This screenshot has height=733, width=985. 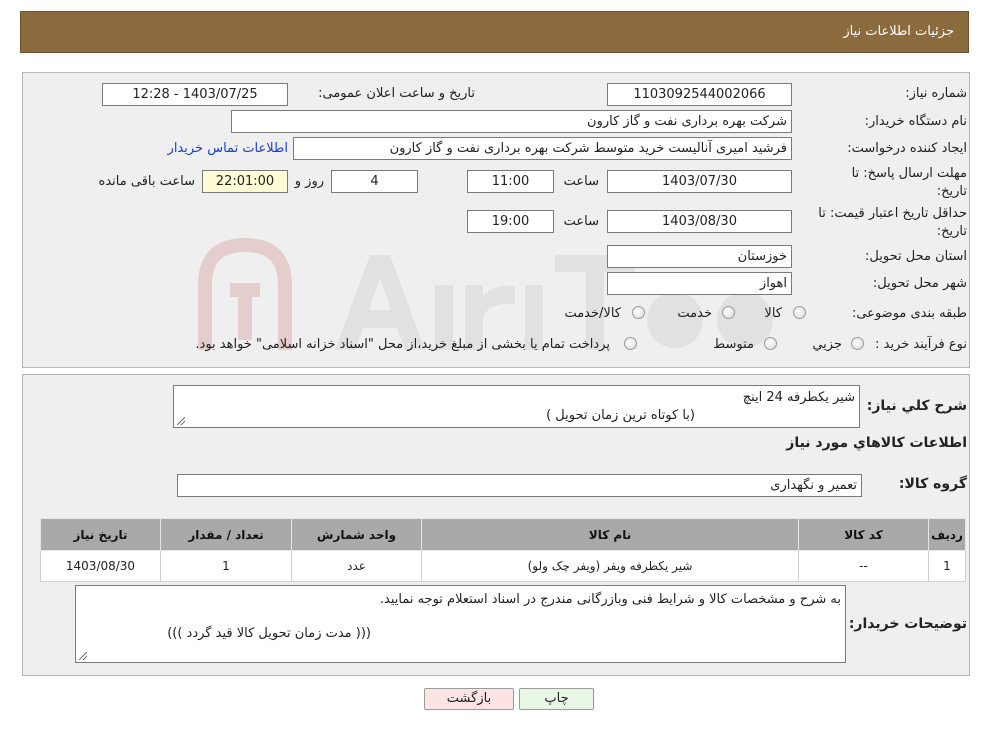 What do you see at coordinates (951, 231) in the screenshot?
I see `price-validity-label-line2: تاریخ:` at bounding box center [951, 231].